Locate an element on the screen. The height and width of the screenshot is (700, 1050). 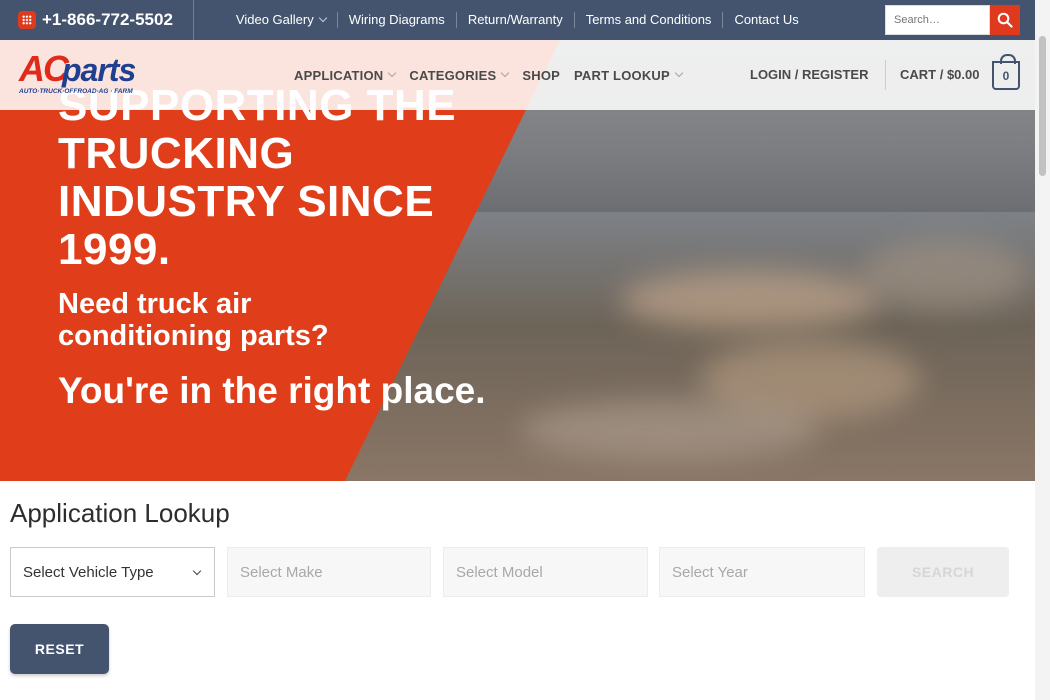
search-icon is located at coordinates (1005, 20).